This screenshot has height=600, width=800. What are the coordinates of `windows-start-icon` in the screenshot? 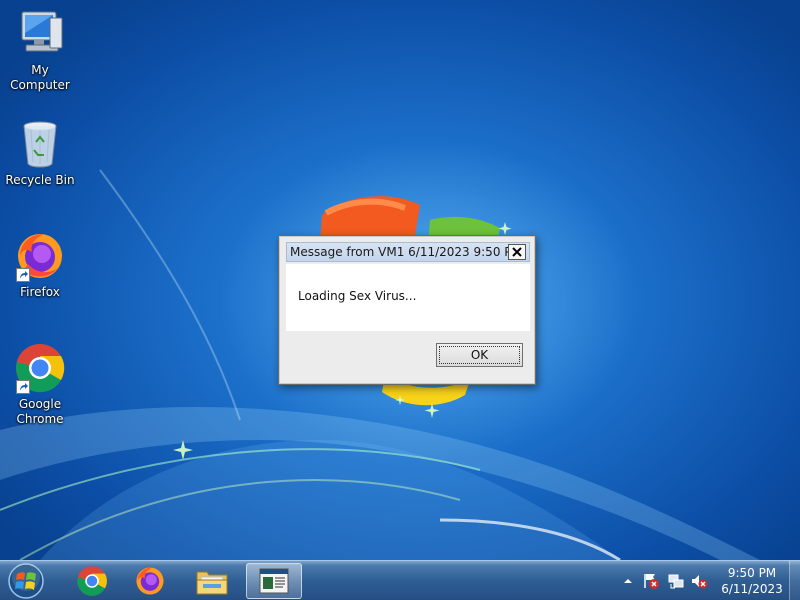 It's located at (26, 581).